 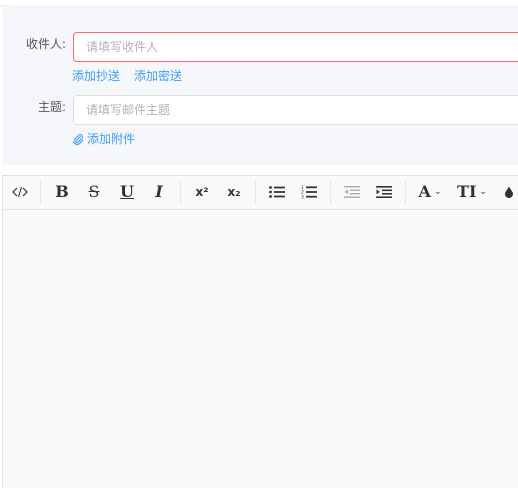 I want to click on font-label: A, so click(x=424, y=191).